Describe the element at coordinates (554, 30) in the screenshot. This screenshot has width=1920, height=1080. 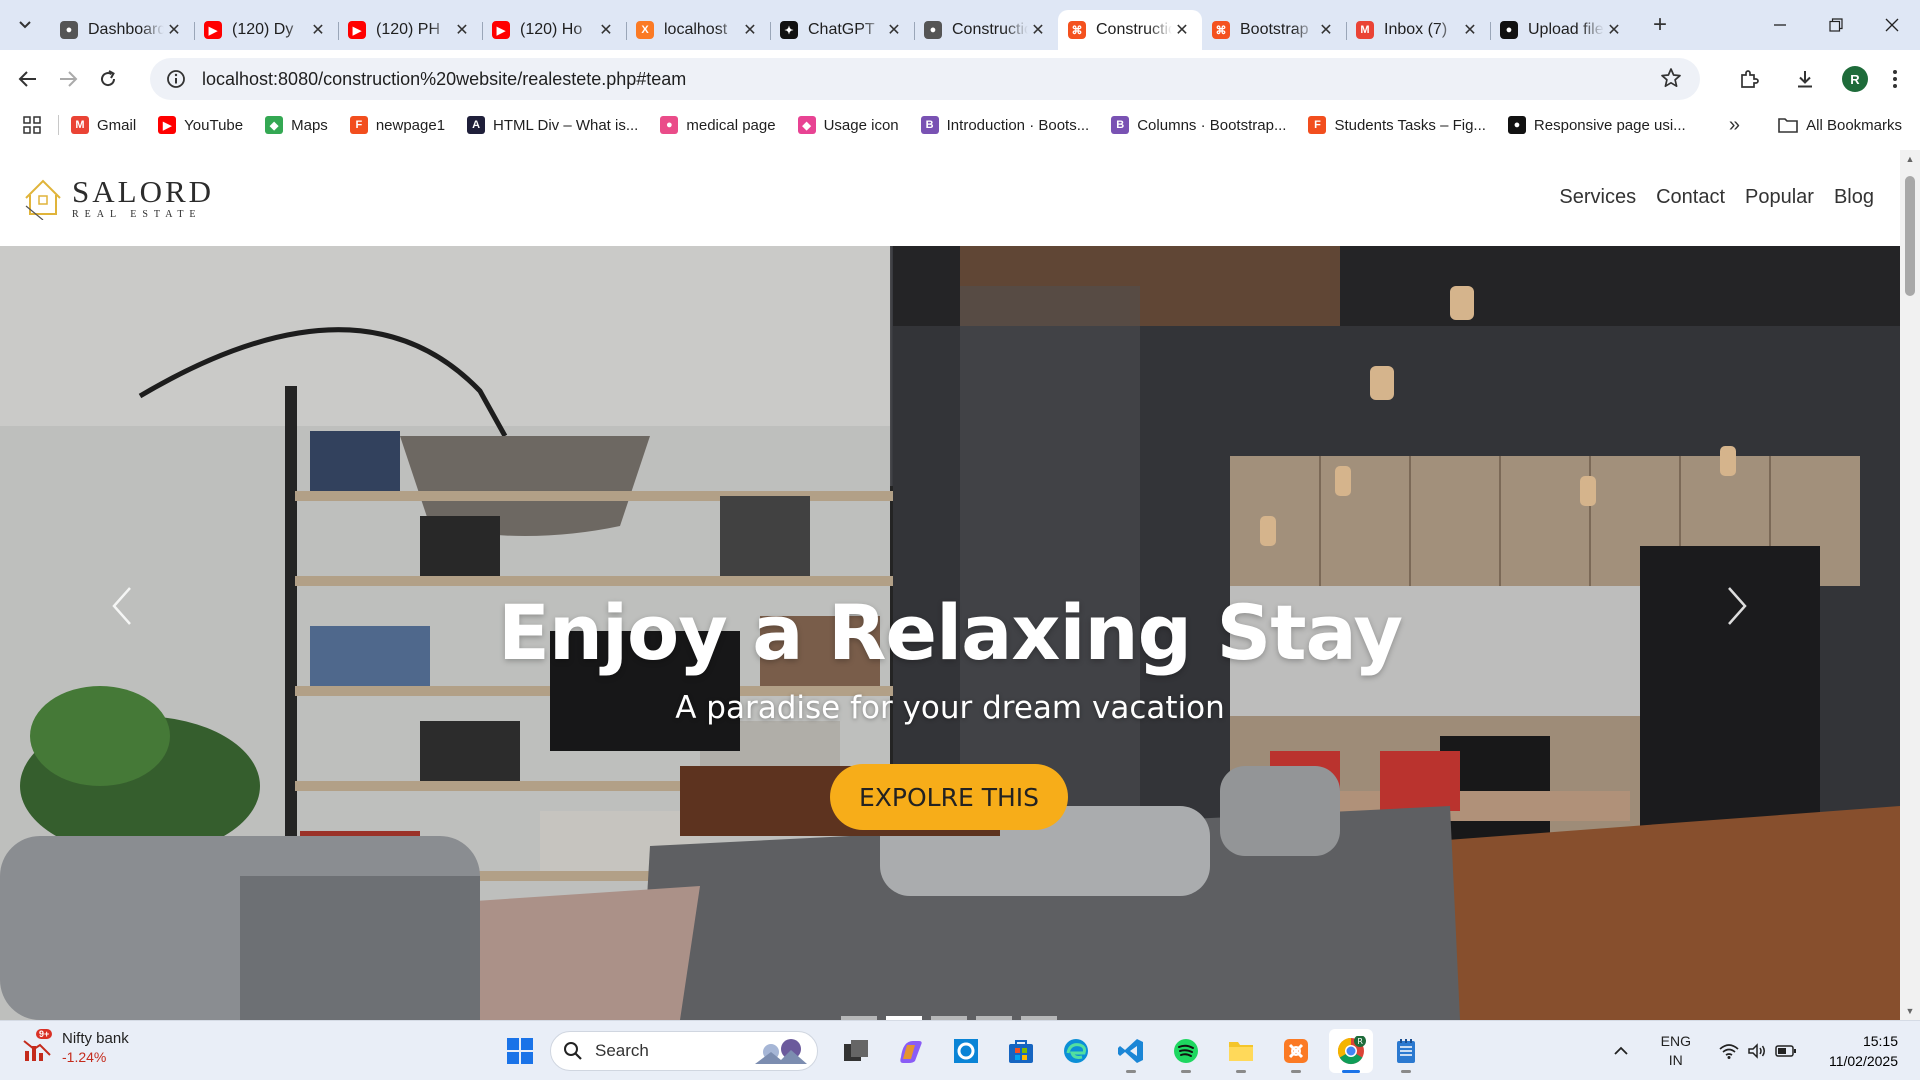
I see `tab-3: ▶ (120) Ho ✕` at that location.